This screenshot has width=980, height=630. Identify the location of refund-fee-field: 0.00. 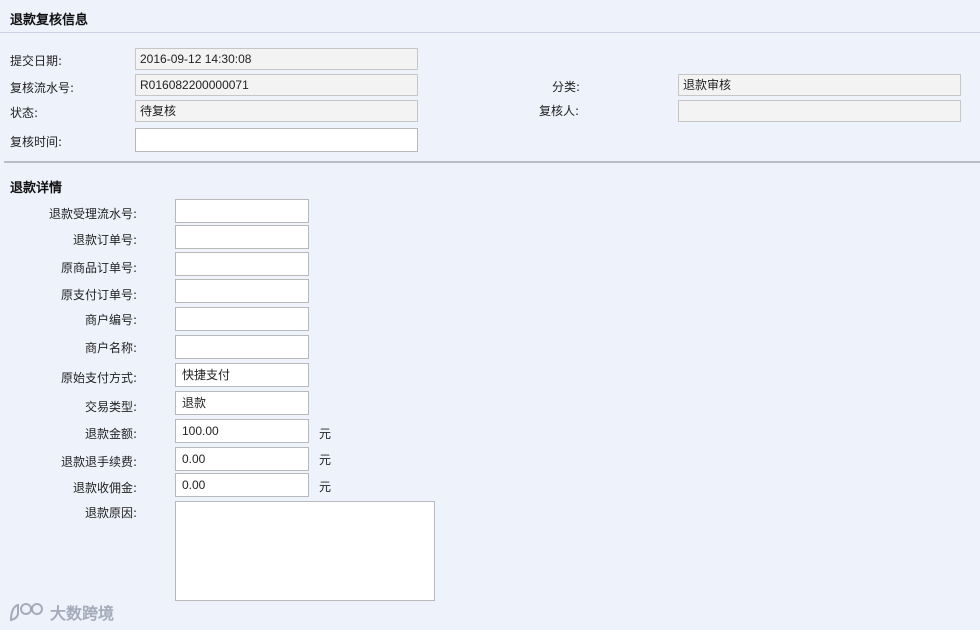
(242, 459).